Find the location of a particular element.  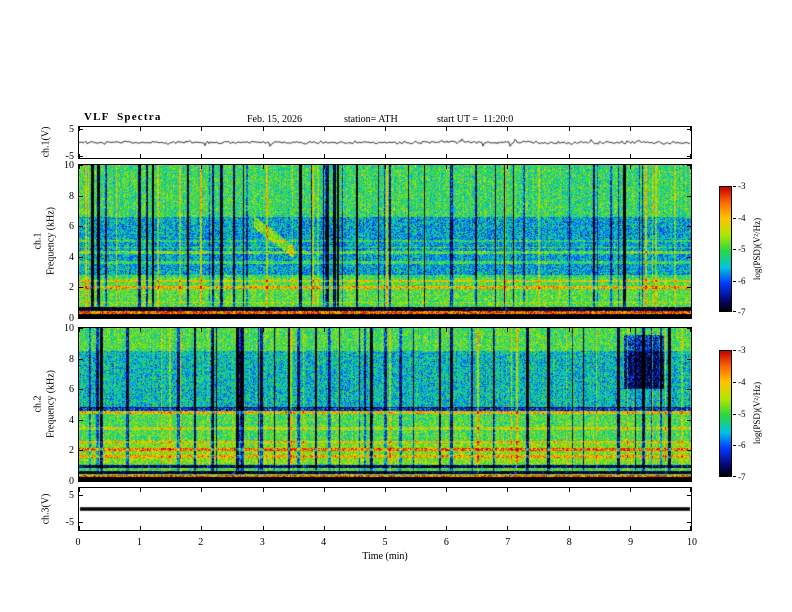

ch1-waveform-panel: 5 -5 is located at coordinates (379, 143).